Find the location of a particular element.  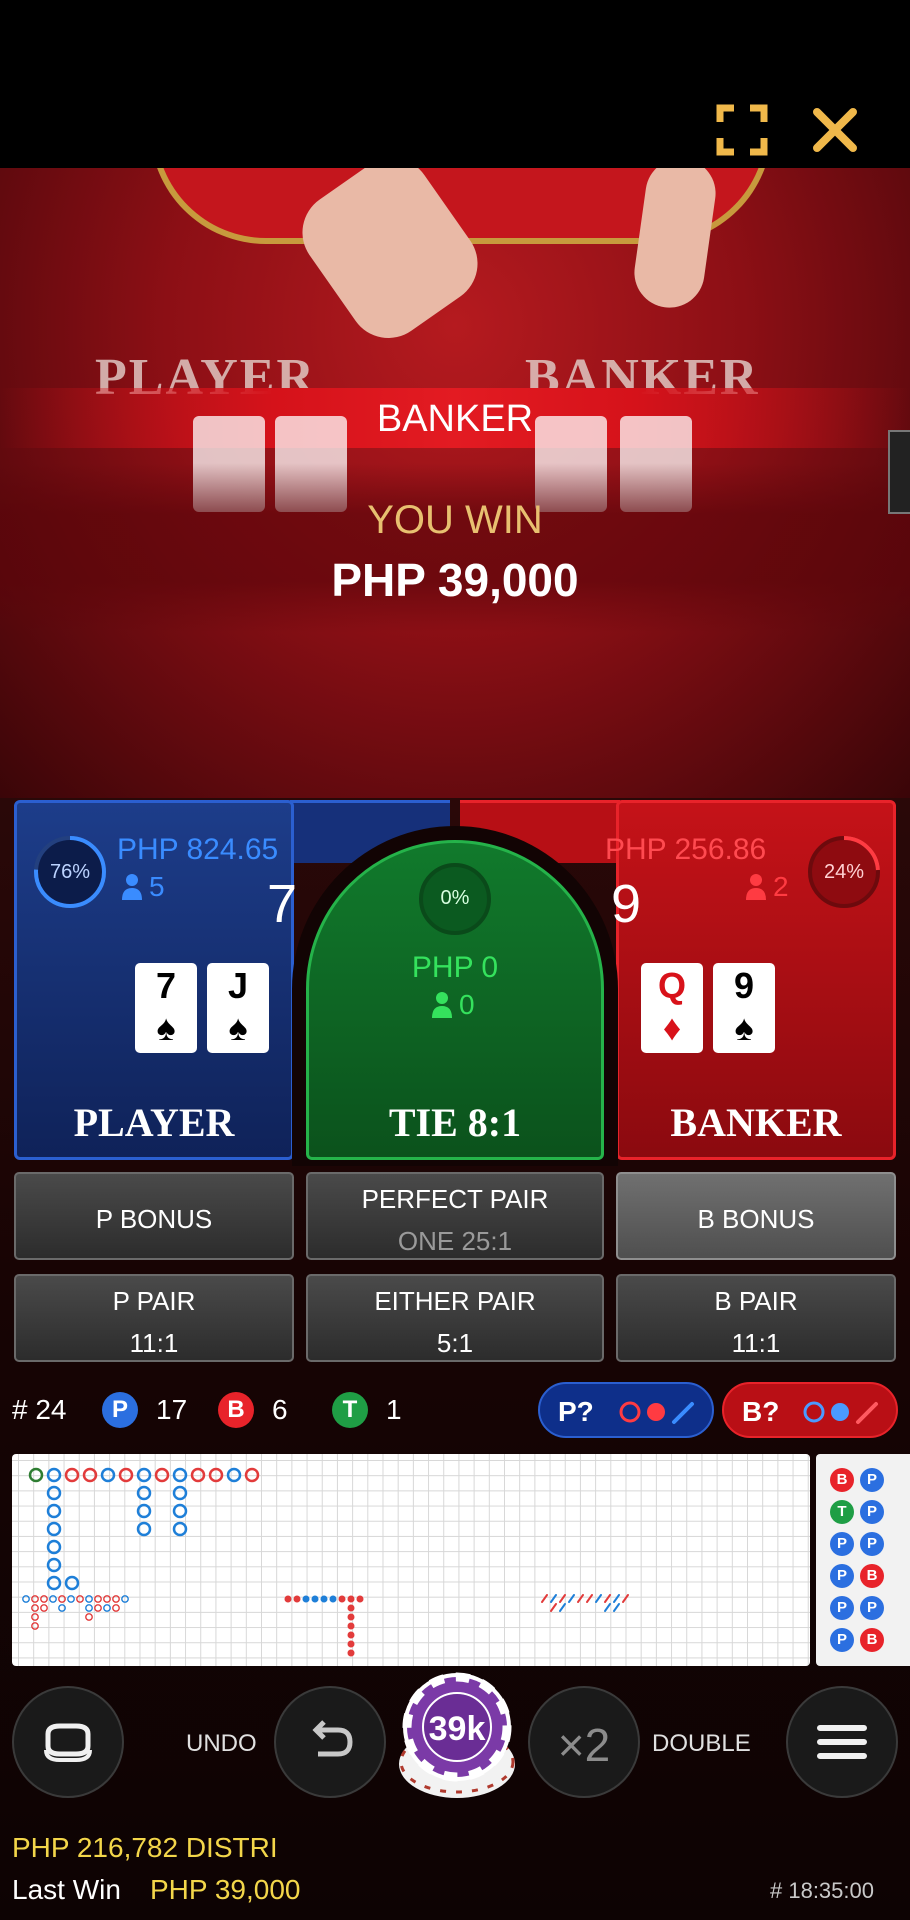

top-bar is located at coordinates (455, 84).